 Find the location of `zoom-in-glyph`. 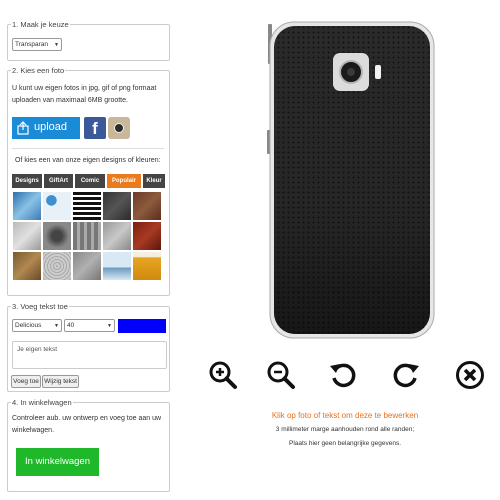

zoom-in-glyph is located at coordinates (223, 375).